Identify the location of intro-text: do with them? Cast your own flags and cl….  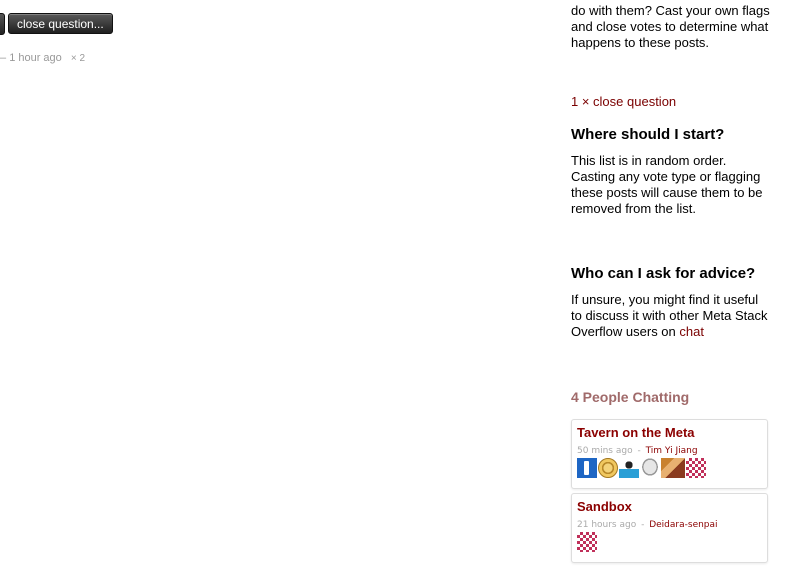
(670, 26).